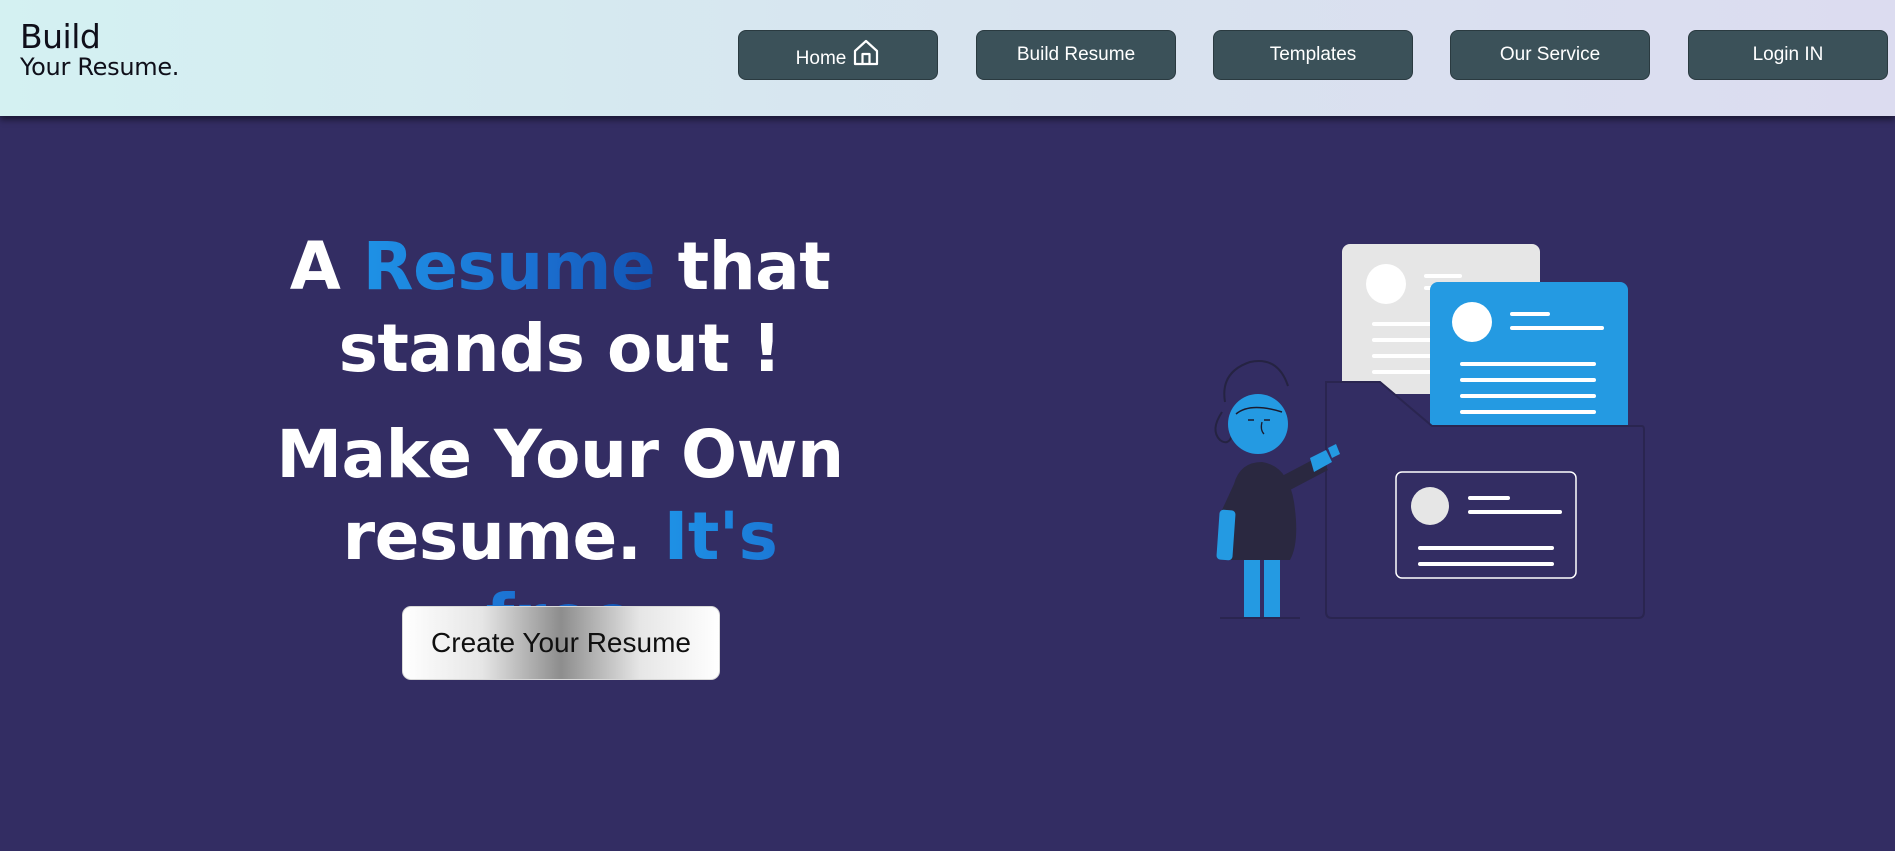 This screenshot has width=1895, height=851. Describe the element at coordinates (560, 454) in the screenshot. I see `subheadline-line-1: Make Your Own` at that location.